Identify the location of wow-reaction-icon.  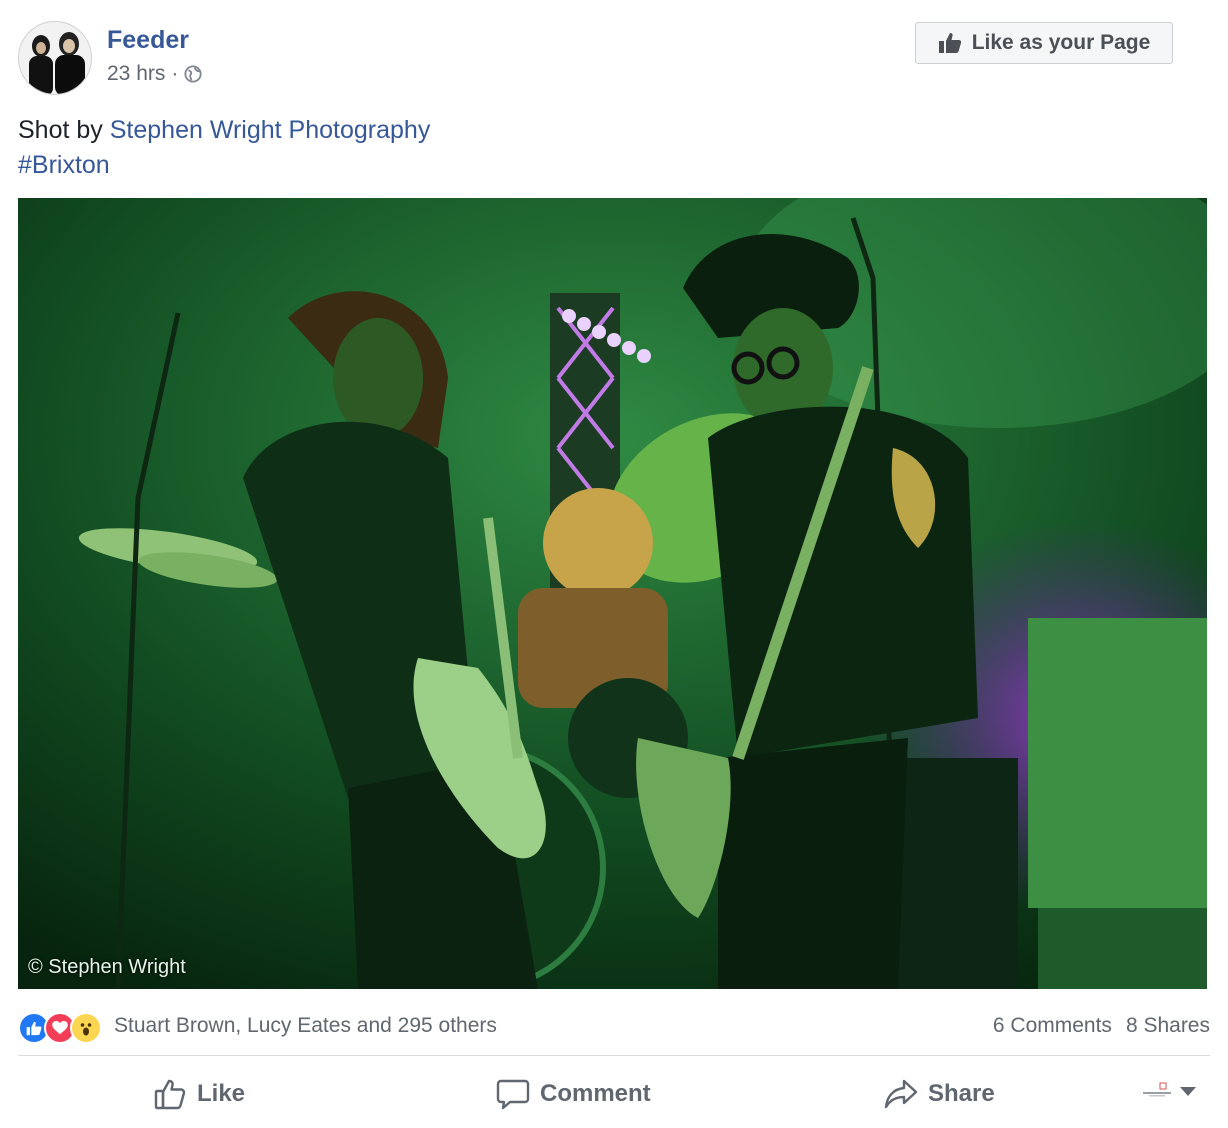
(86, 1028).